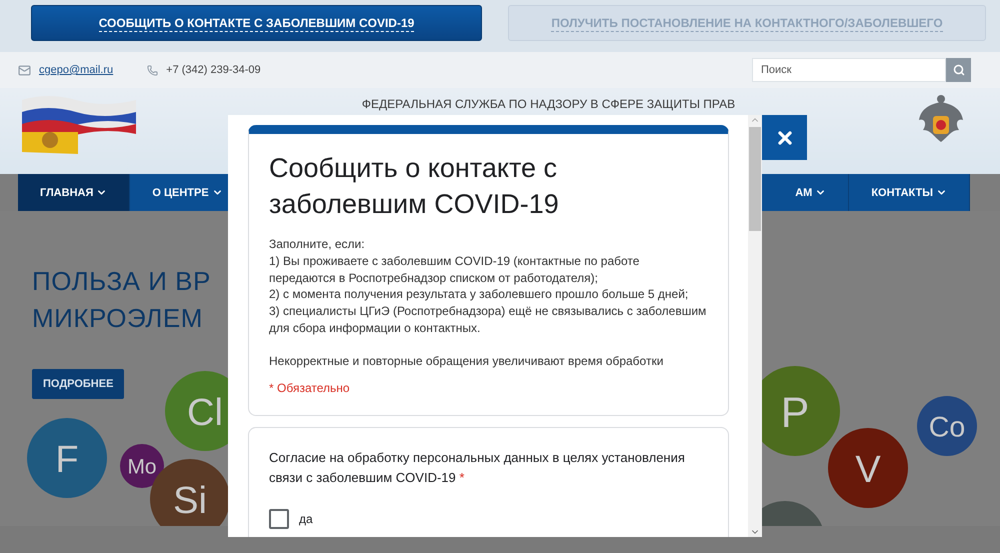  What do you see at coordinates (548, 103) in the screenshot?
I see `header-title: ФЕДЕРАЛЬНАЯ СЛУЖБА ПО НАДЗОРУ В СФЕРЕ ЗАЩИТЫ ПРАВ` at bounding box center [548, 103].